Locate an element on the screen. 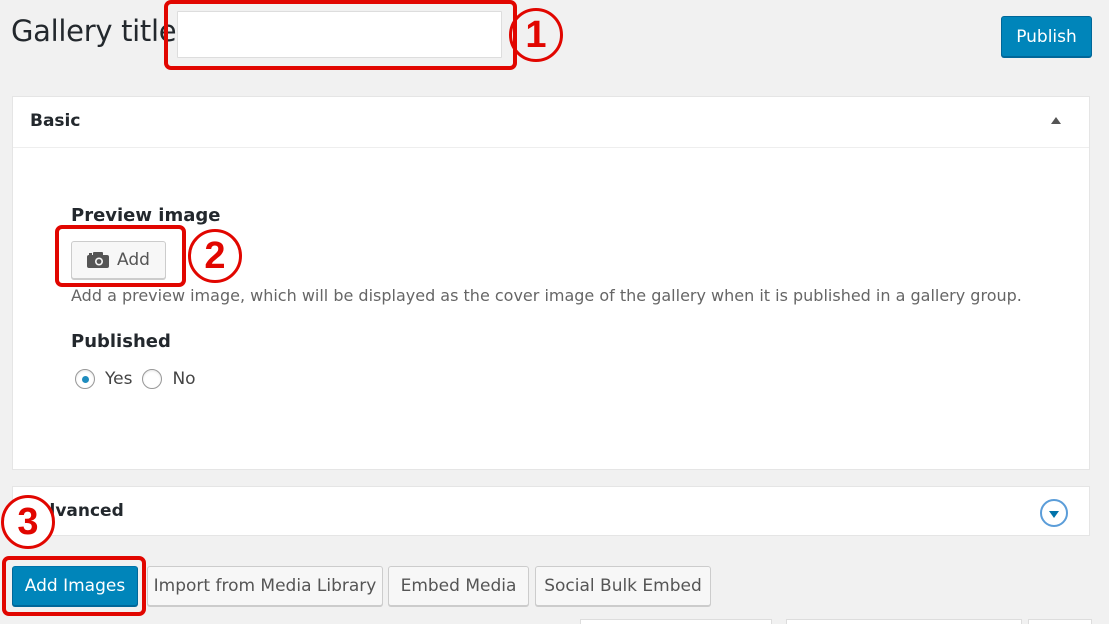 The width and height of the screenshot is (1109, 624). add-images-button: Add Images is located at coordinates (75, 586).